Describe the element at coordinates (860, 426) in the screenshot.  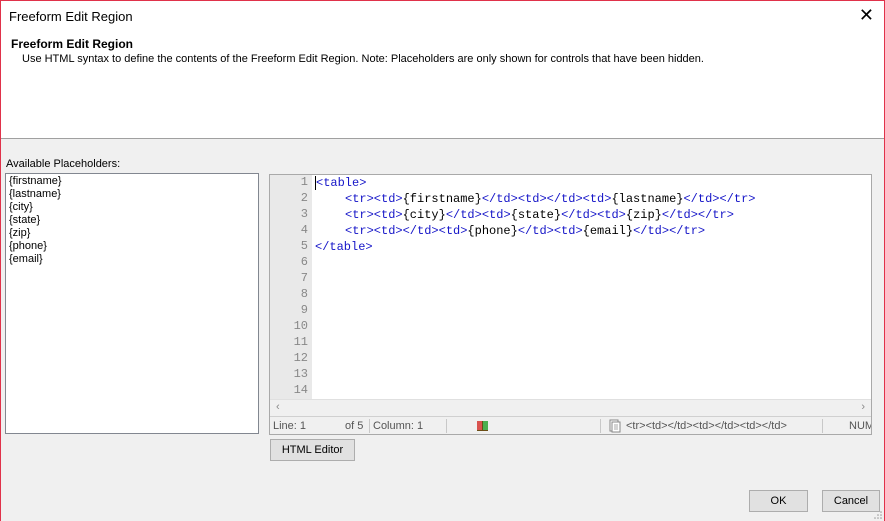
I see `status-num-lock: NUM` at that location.